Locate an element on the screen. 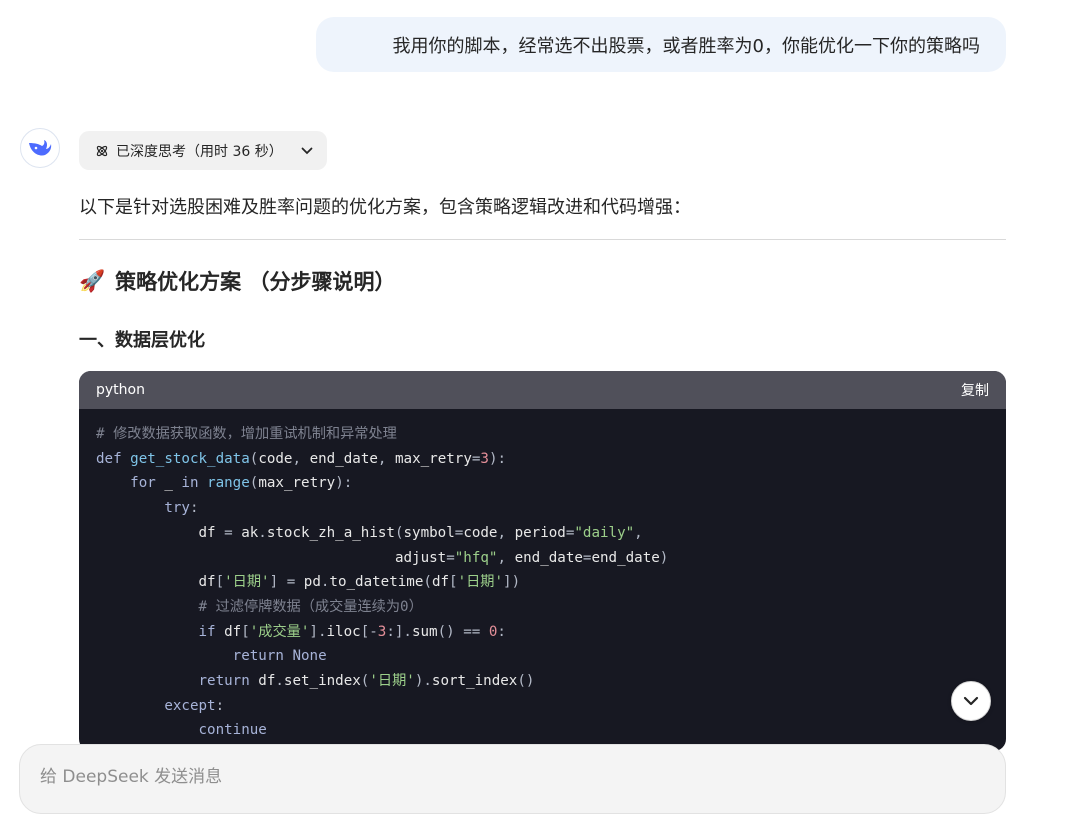 The image size is (1080, 814). section-heading: 🚀 策略优化方案 （分步骤说明） is located at coordinates (237, 281).